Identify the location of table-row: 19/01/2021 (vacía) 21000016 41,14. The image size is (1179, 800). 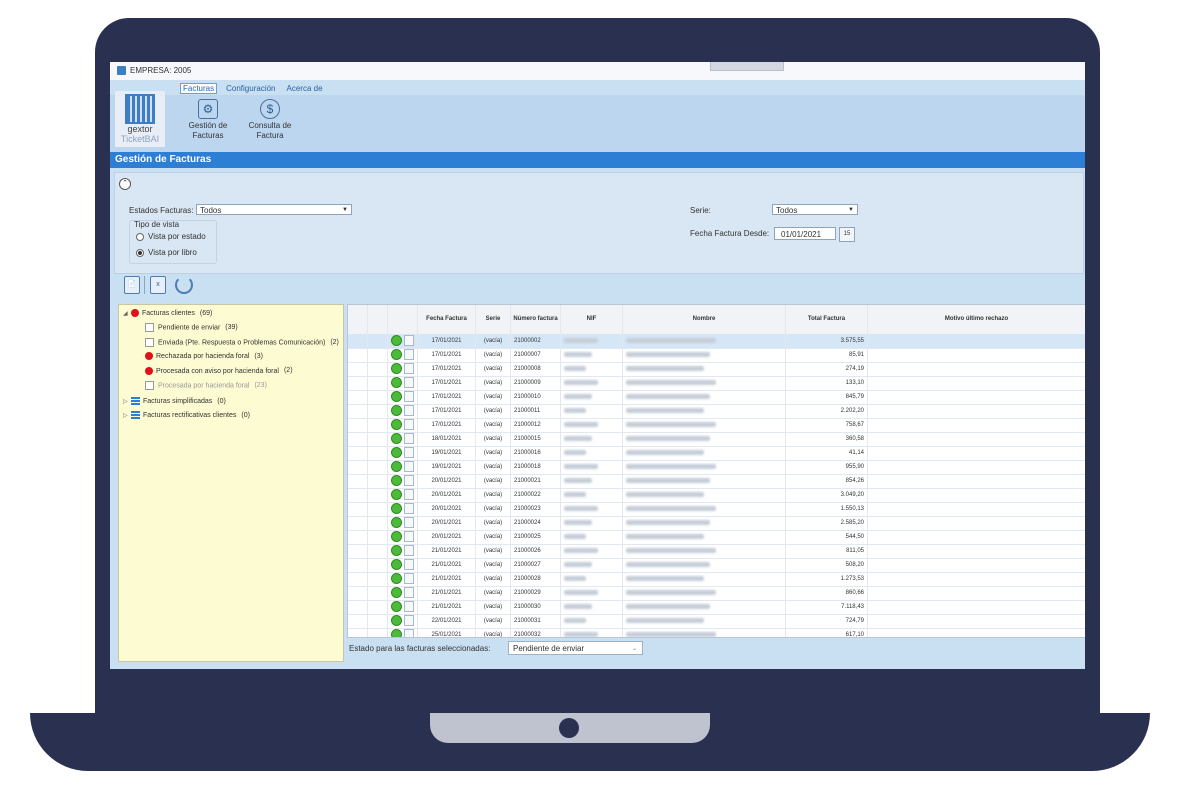
(716, 453).